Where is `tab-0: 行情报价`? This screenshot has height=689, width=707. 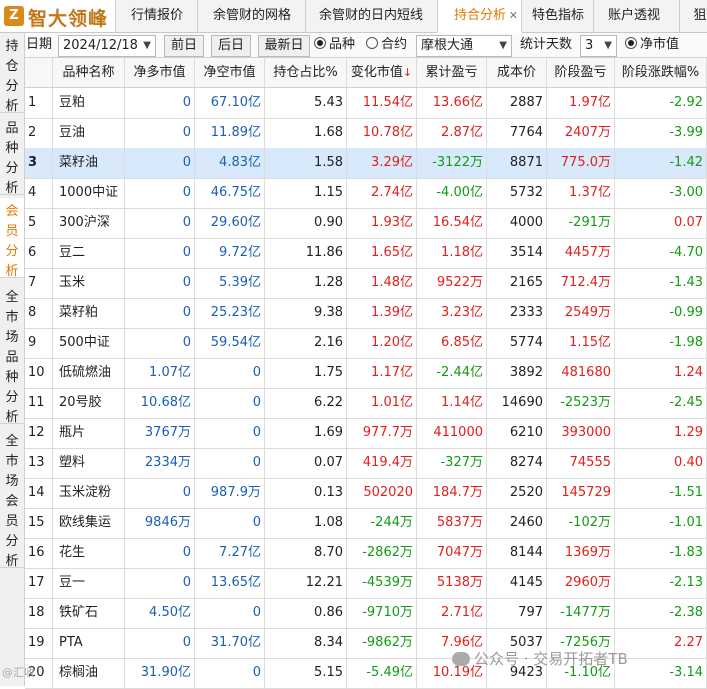 tab-0: 行情报价 is located at coordinates (156, 16).